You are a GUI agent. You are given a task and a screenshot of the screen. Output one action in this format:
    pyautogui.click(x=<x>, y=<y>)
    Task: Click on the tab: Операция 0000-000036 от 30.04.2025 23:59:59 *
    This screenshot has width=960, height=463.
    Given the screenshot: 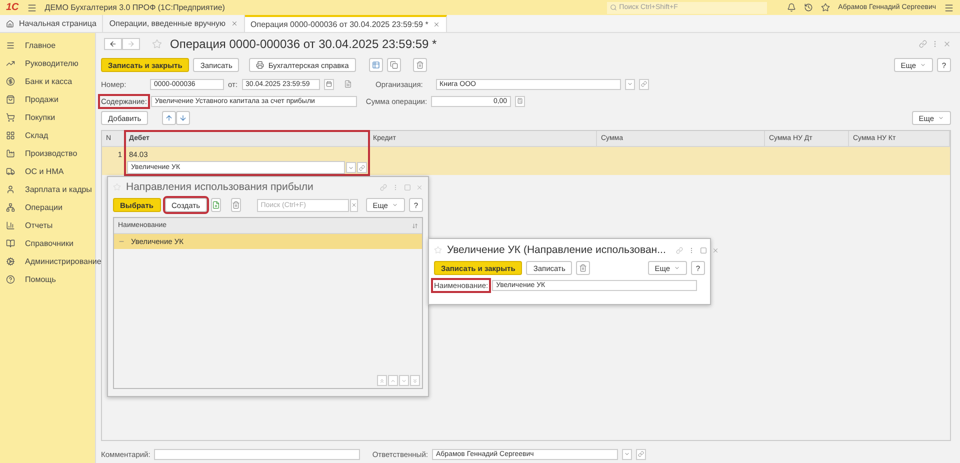 What is the action you would take?
    pyautogui.click(x=346, y=23)
    